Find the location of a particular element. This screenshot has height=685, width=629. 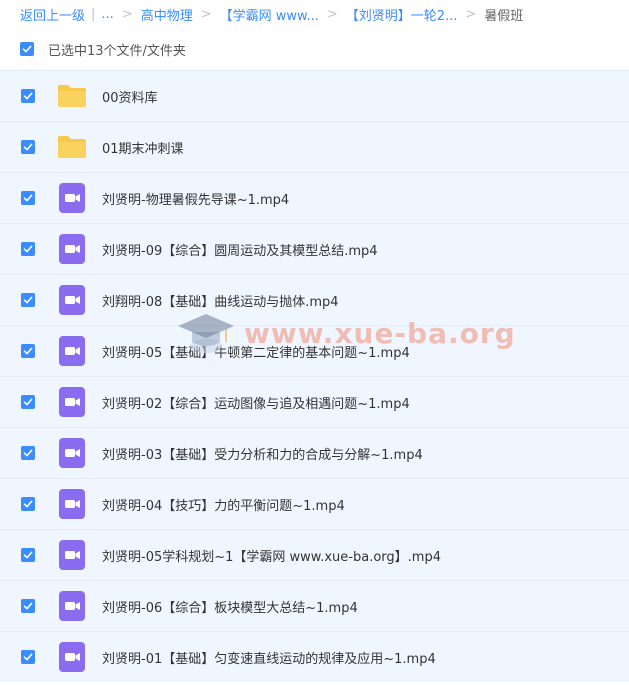

file-row: 刘贤明-06【综合】板块模型大总结~1.mp4 is located at coordinates (314, 605).